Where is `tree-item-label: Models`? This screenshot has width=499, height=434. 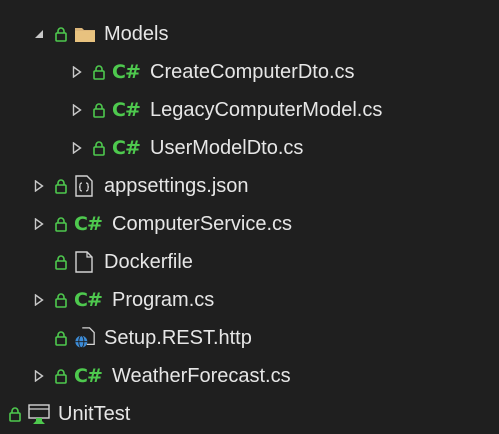
tree-item-label: Models is located at coordinates (136, 34).